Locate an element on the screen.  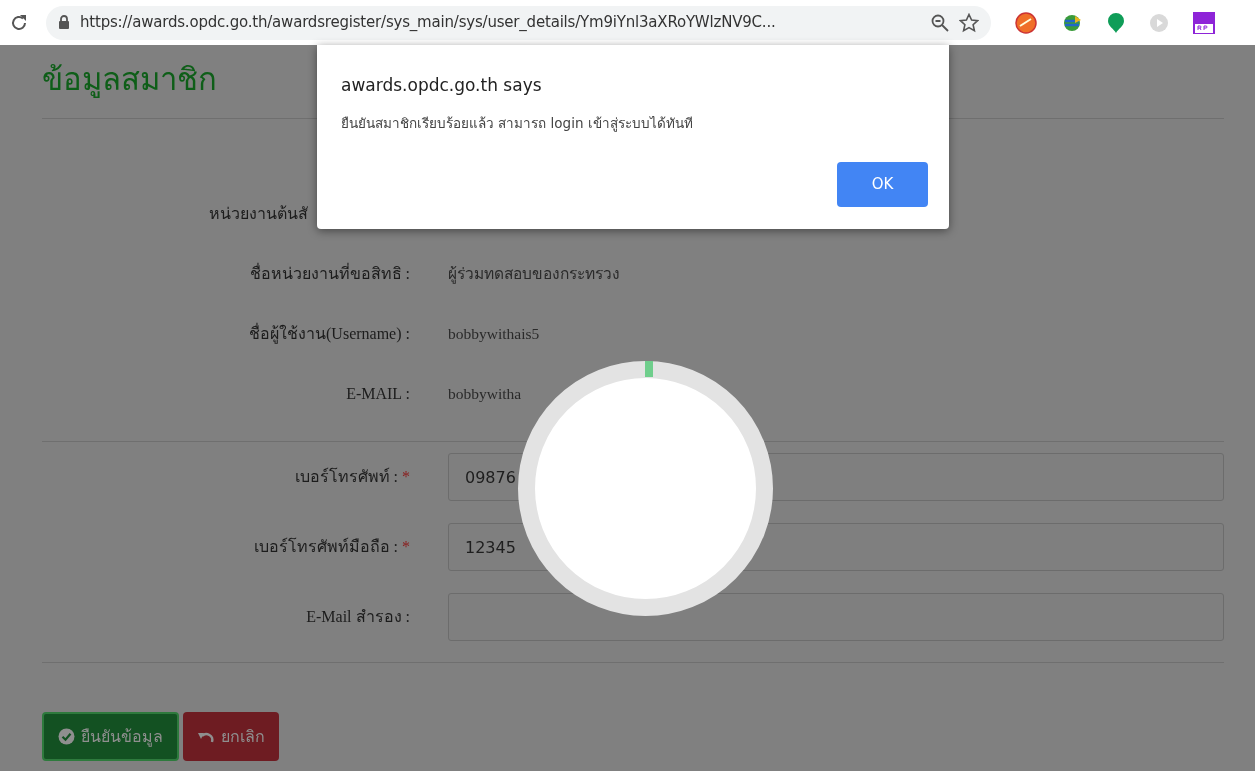
field-label: ชื่อหน่วยงานที่ขอสิทธิ : is located at coordinates (329, 273).